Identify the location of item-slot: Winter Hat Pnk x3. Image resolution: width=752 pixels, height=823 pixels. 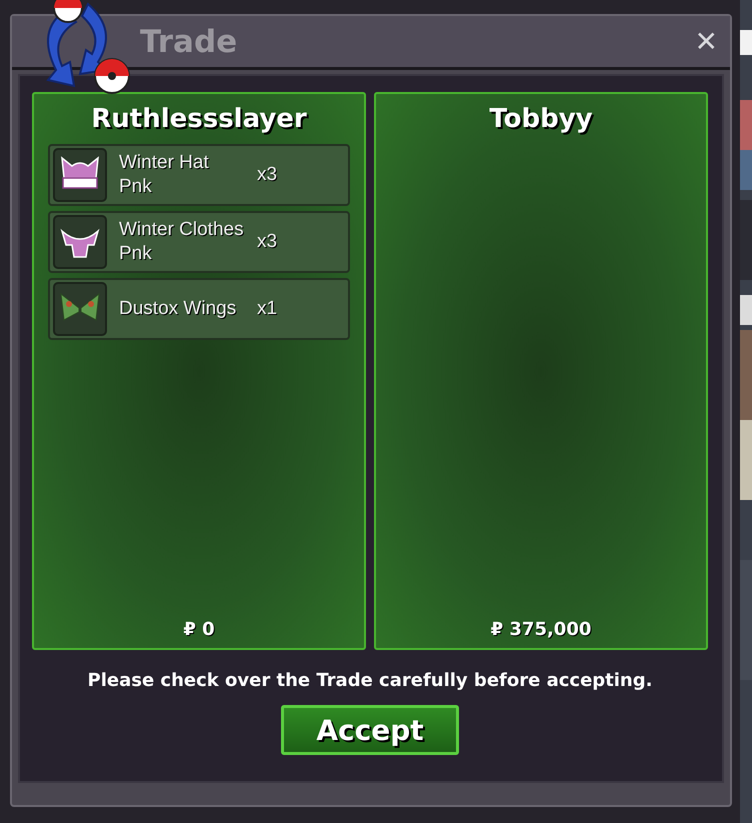
(199, 175).